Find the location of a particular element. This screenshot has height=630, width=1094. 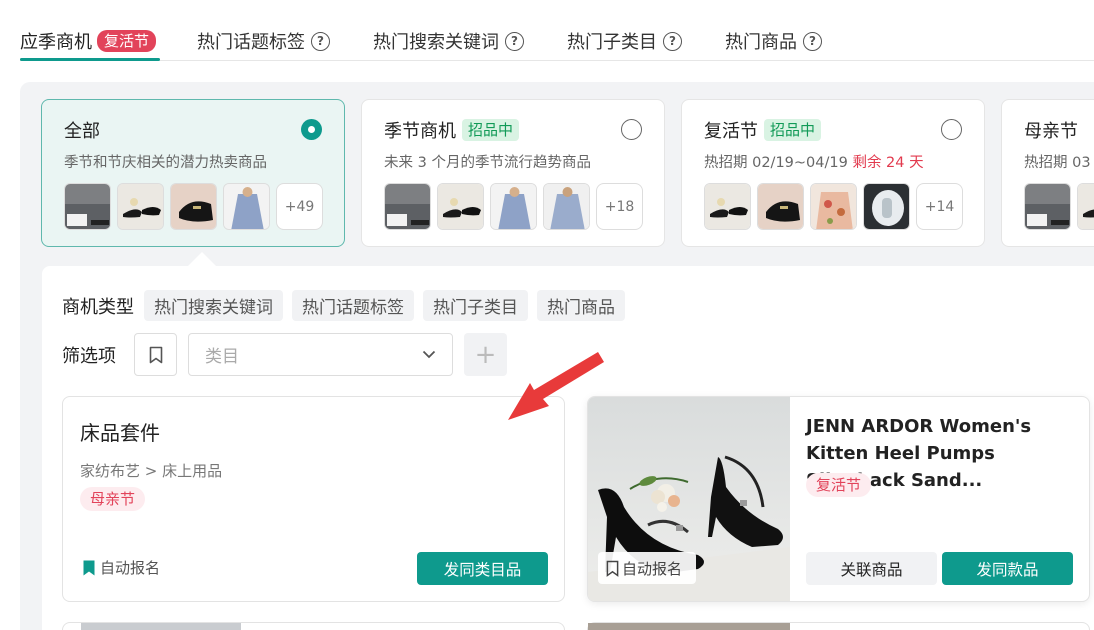

publish-same-product-button: 发同款品 is located at coordinates (1007, 568).